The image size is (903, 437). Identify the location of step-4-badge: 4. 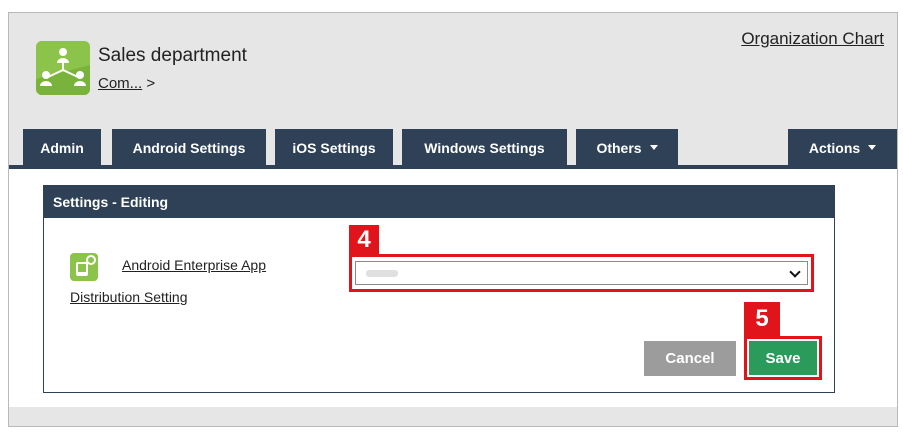
(364, 239).